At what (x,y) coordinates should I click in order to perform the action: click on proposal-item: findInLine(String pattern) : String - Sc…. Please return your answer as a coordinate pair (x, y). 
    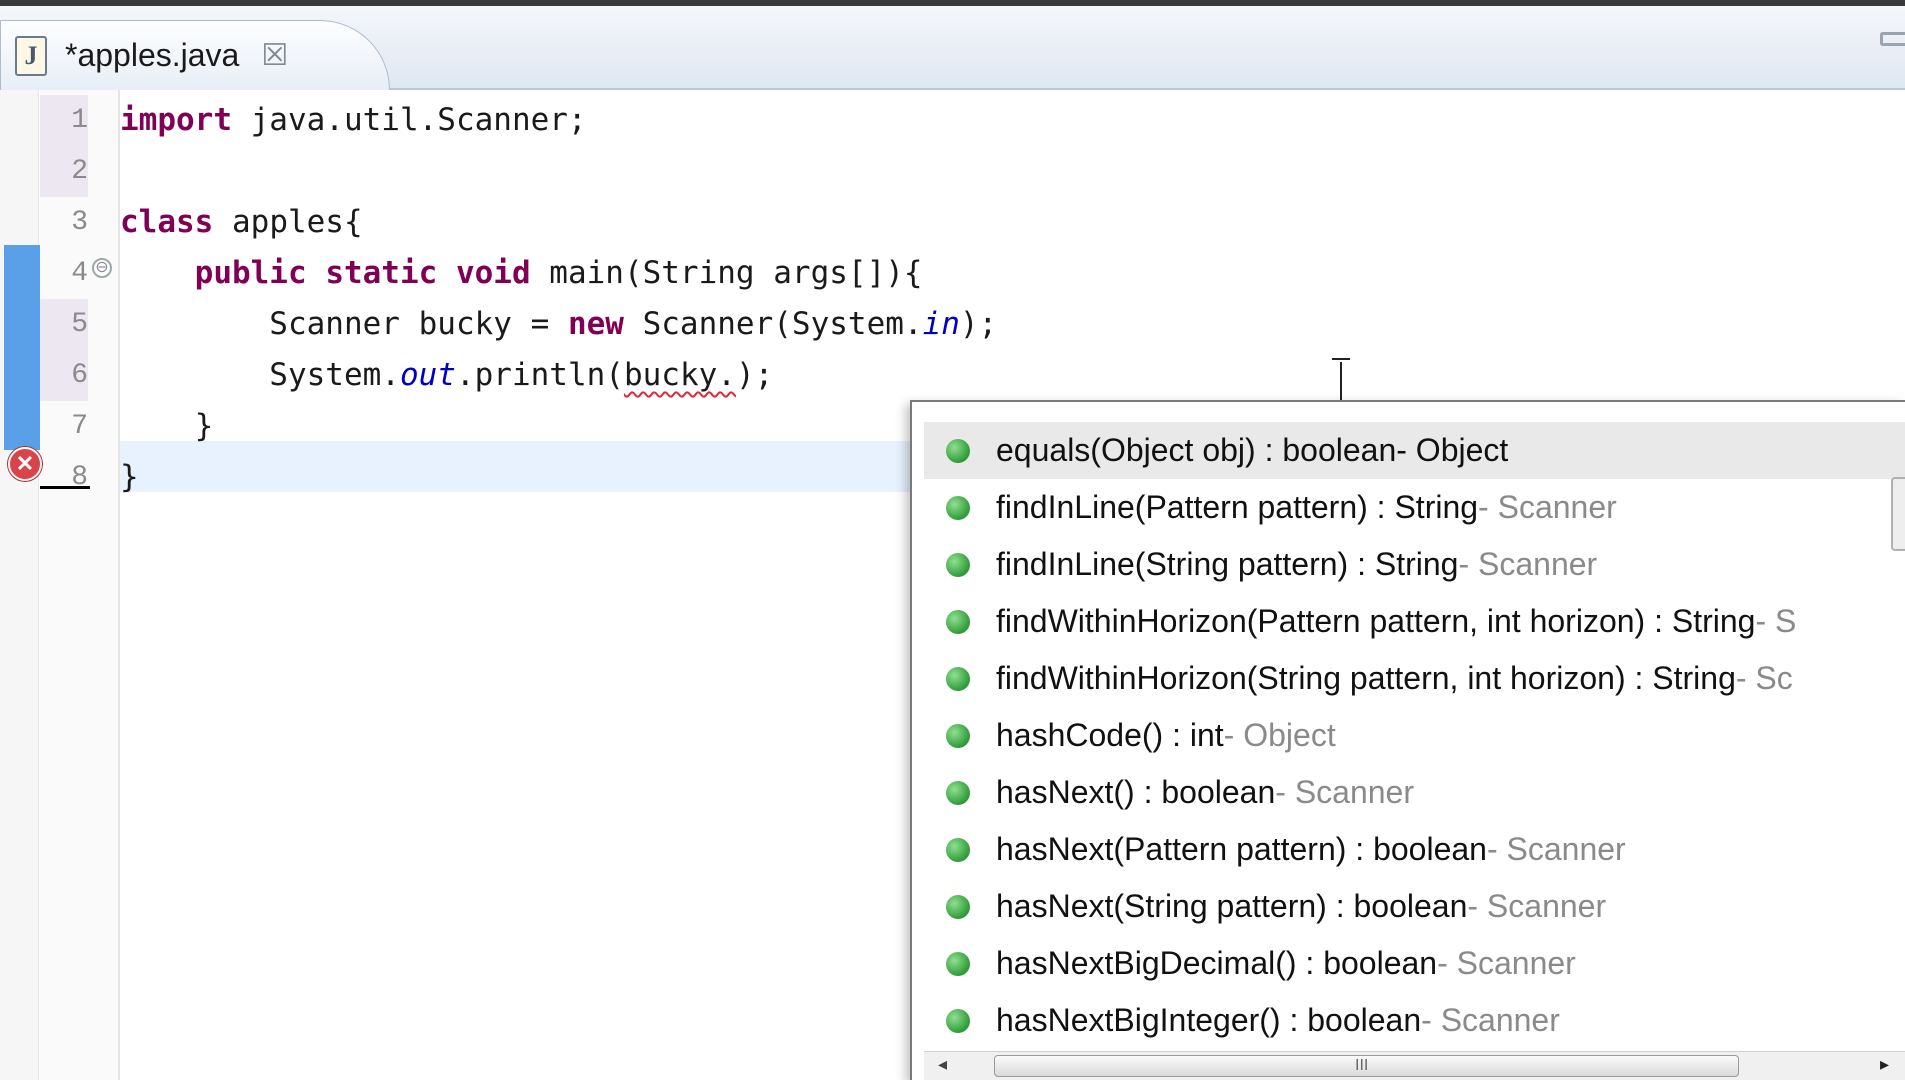
    Looking at the image, I should click on (1414, 564).